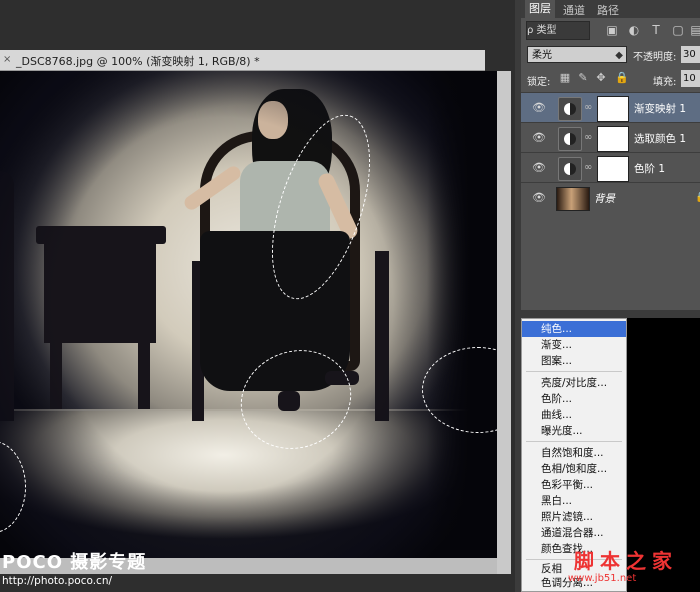  I want to click on photo-dark-edge, so click(462, 314).